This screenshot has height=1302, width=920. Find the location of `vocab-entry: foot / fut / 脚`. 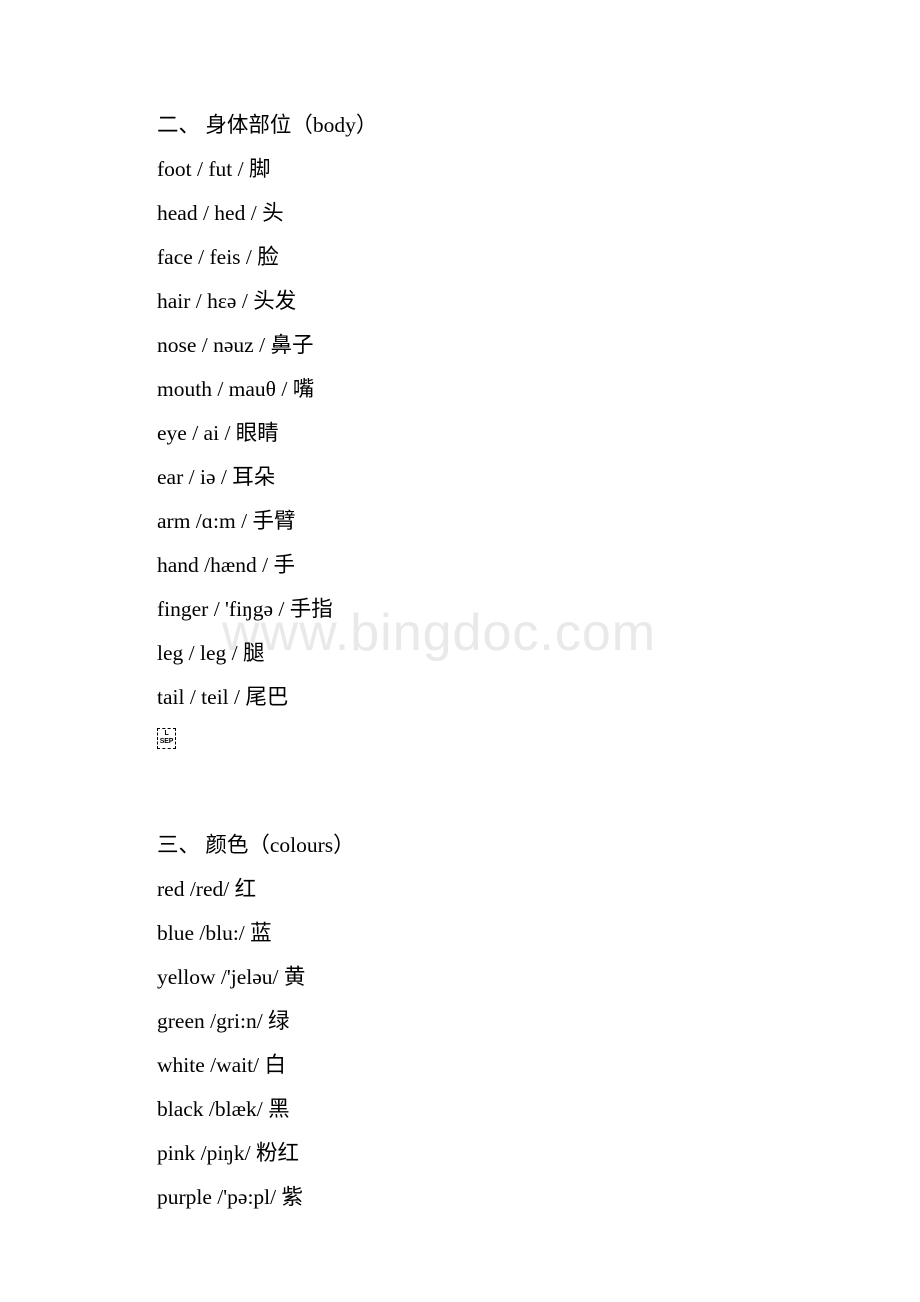

vocab-entry: foot / fut / 脚 is located at coordinates (214, 169).